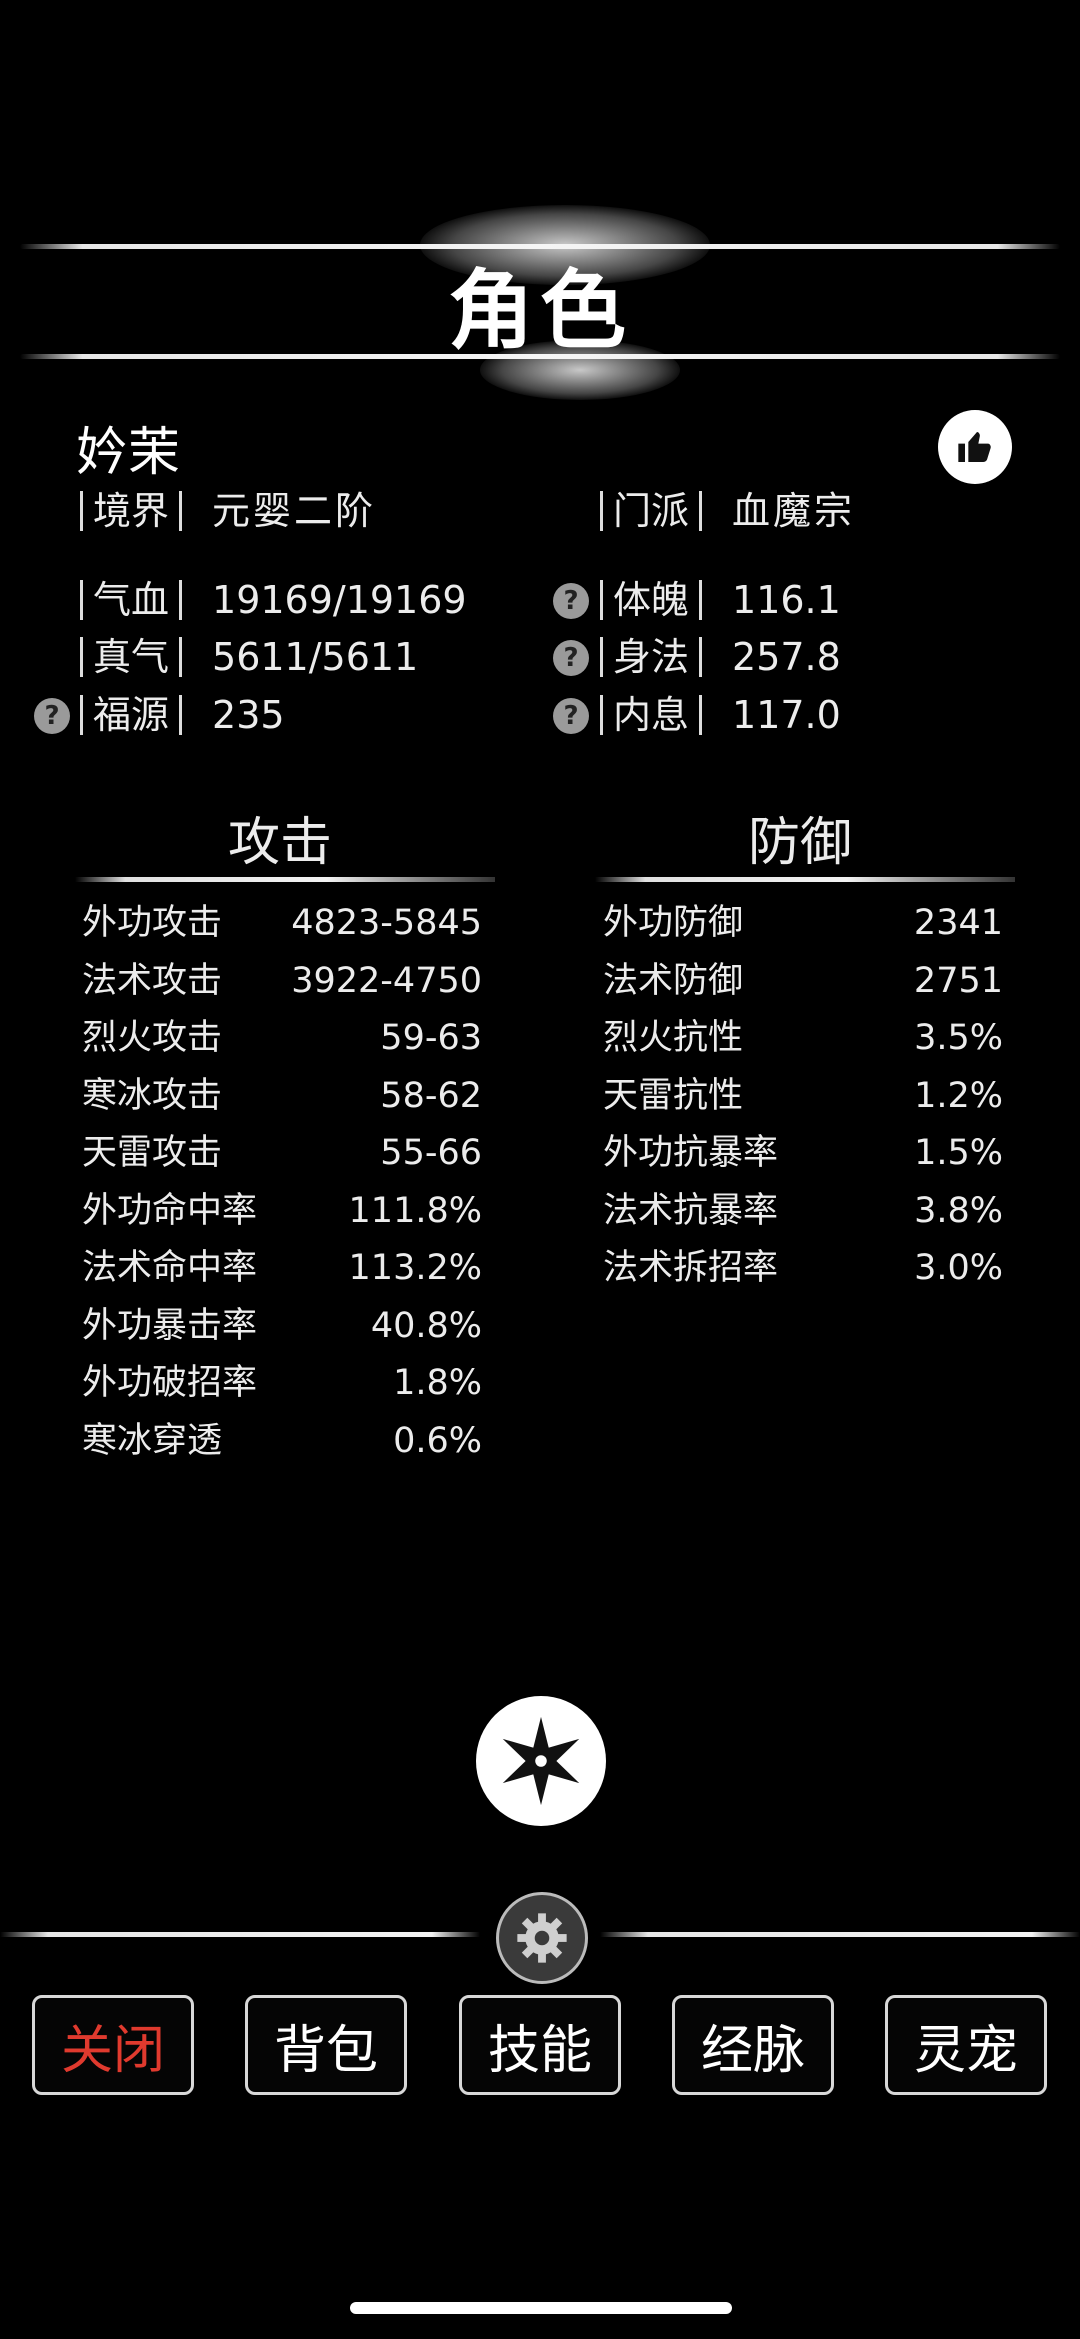  What do you see at coordinates (840, 1934) in the screenshot?
I see `bottom-divider-right` at bounding box center [840, 1934].